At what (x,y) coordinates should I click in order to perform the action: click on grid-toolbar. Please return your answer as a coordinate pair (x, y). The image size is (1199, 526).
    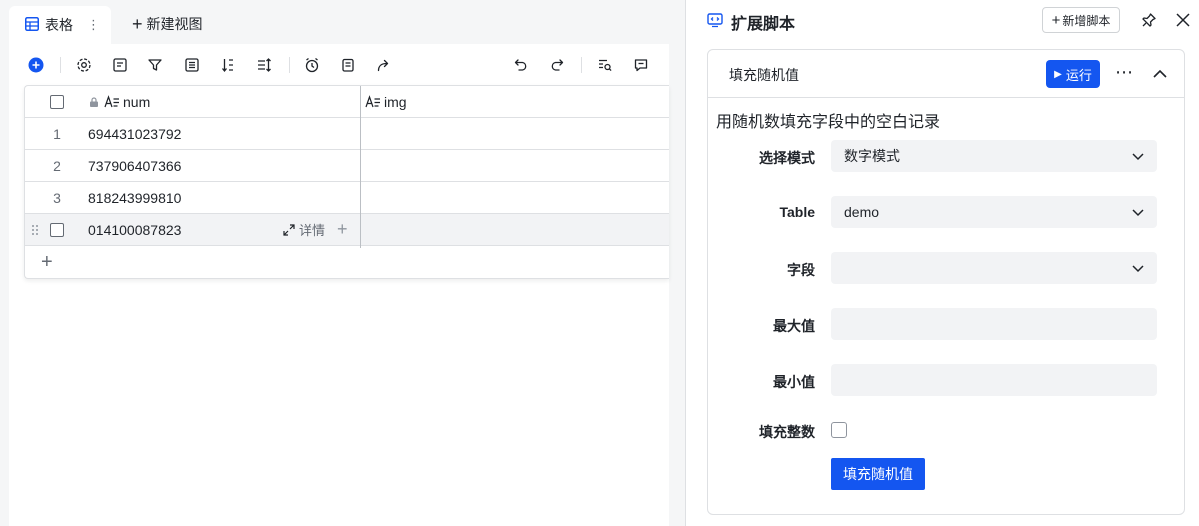
    Looking at the image, I should click on (339, 65).